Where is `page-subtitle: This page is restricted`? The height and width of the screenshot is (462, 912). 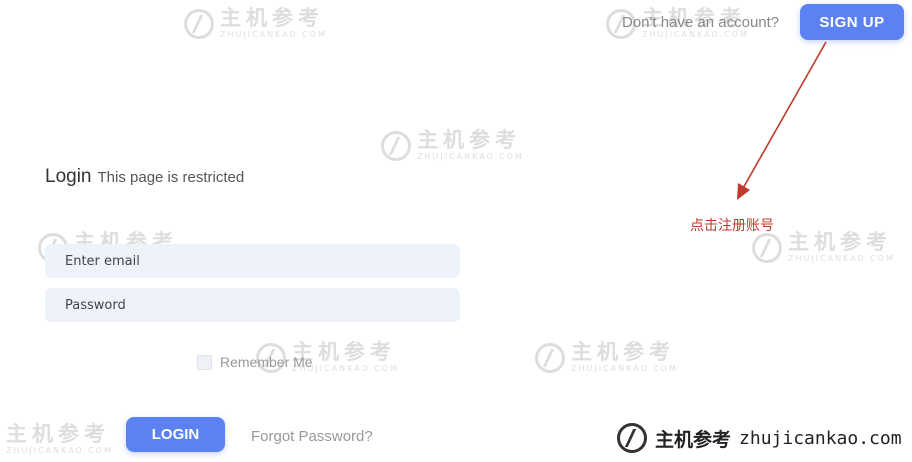
page-subtitle: This page is restricted is located at coordinates (171, 177).